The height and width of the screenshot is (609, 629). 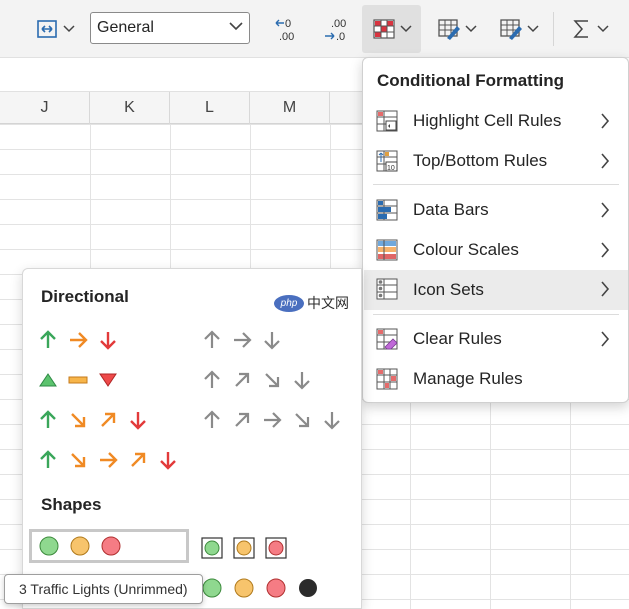 I want to click on cell-styles-button, so click(x=519, y=29).